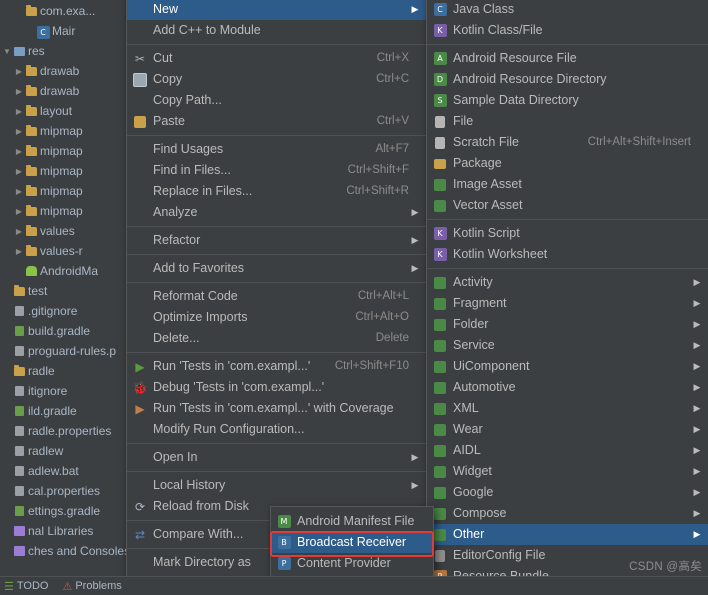 The height and width of the screenshot is (595, 708). I want to click on menu-item-label: Android Resource Directory, so click(530, 79).